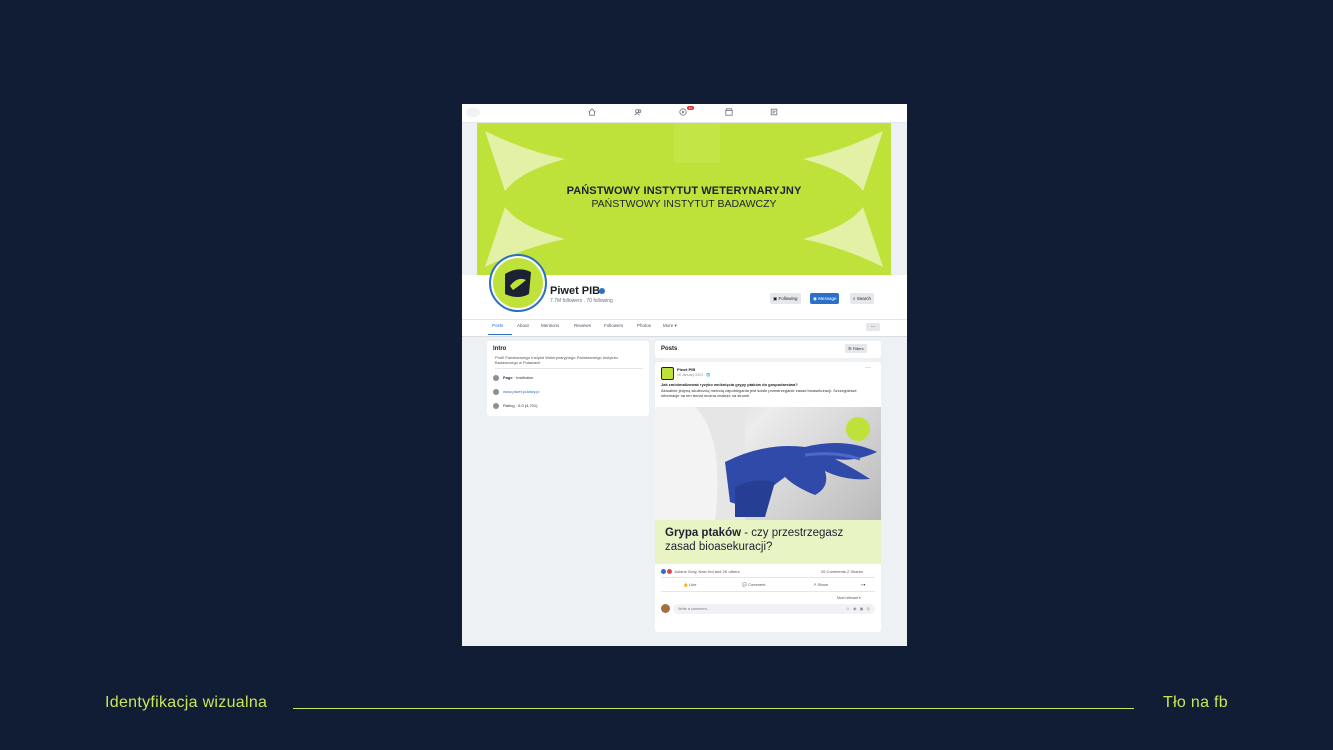 This screenshot has width=1333, height=750. Describe the element at coordinates (521, 391) in the screenshot. I see `website-link: www.piwet.pulawy.pl` at that location.